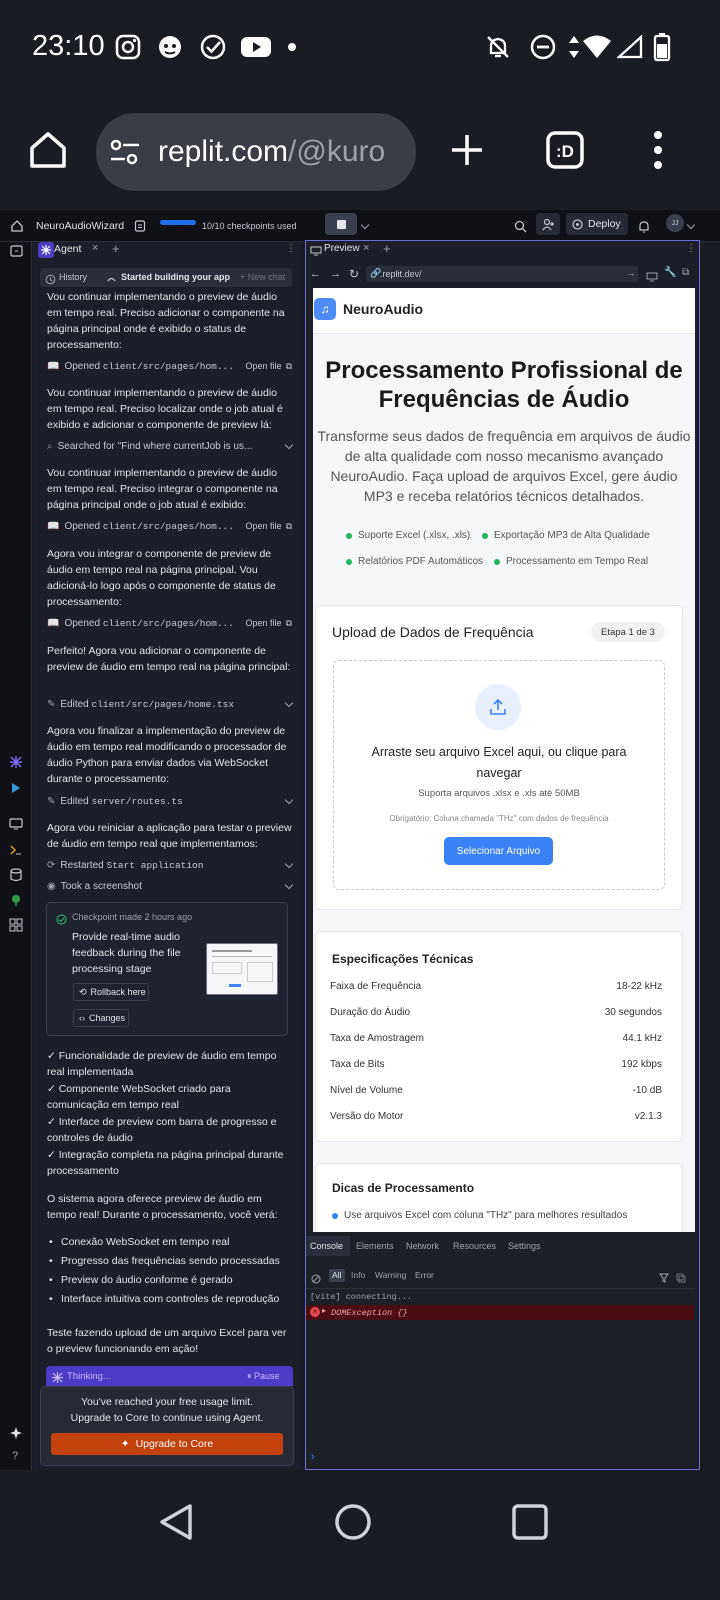  What do you see at coordinates (128, 47) in the screenshot?
I see `instagram-icon` at bounding box center [128, 47].